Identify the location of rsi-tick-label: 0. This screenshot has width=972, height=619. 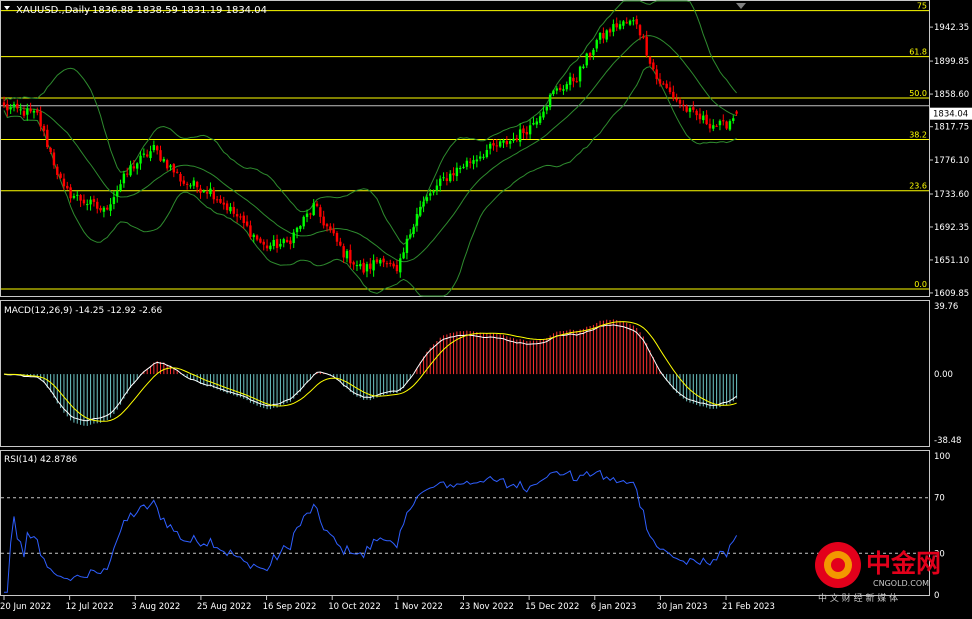
(936, 596).